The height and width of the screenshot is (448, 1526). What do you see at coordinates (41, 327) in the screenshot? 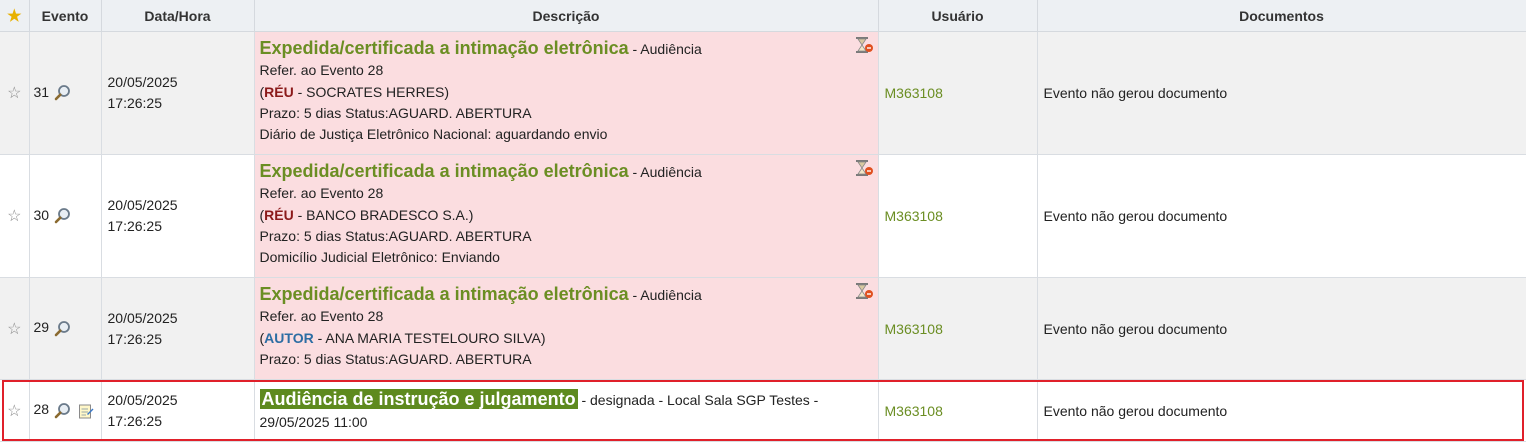
I see `evento-number: 29` at bounding box center [41, 327].